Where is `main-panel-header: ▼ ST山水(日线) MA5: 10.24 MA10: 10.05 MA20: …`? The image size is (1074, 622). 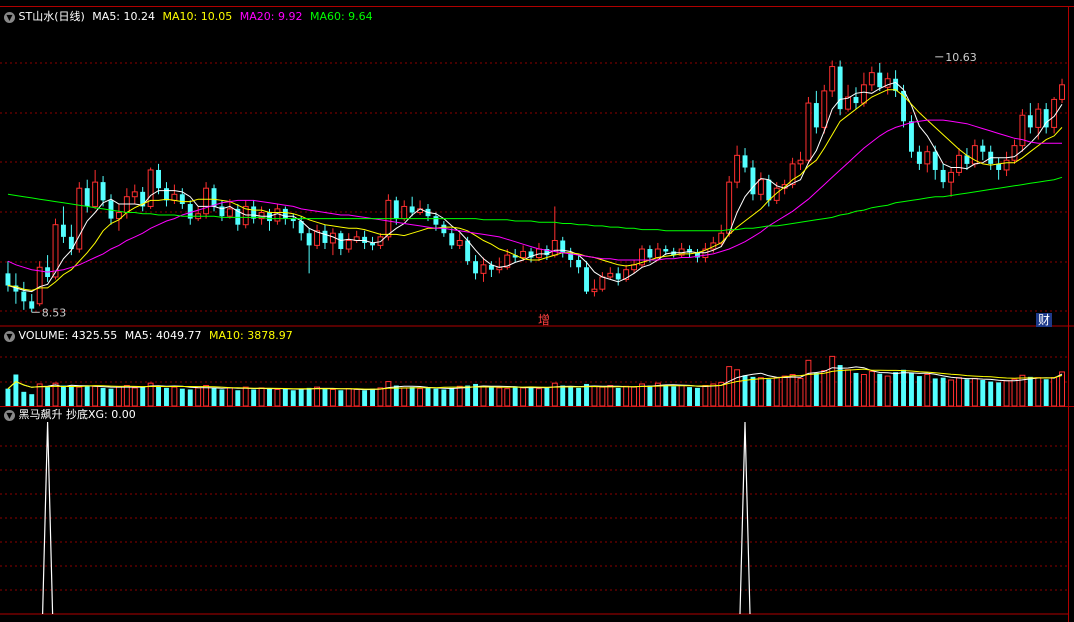
main-panel-header: ▼ ST山水(日线) MA5: 10.24 MA10: 10.05 MA20: … is located at coordinates (188, 17).